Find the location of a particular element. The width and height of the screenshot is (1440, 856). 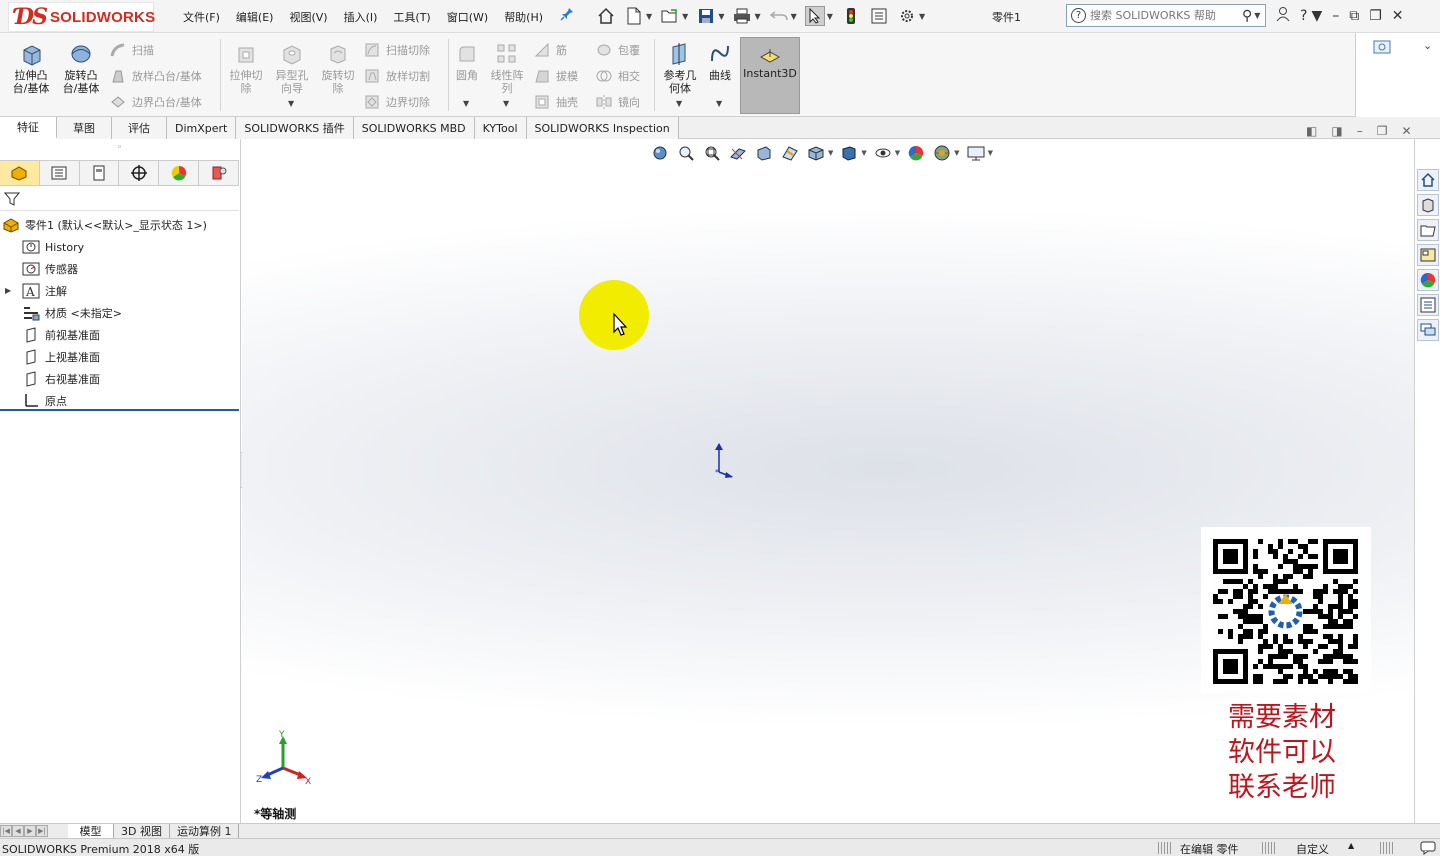

instant3d-button: Instant3D is located at coordinates (770, 75).